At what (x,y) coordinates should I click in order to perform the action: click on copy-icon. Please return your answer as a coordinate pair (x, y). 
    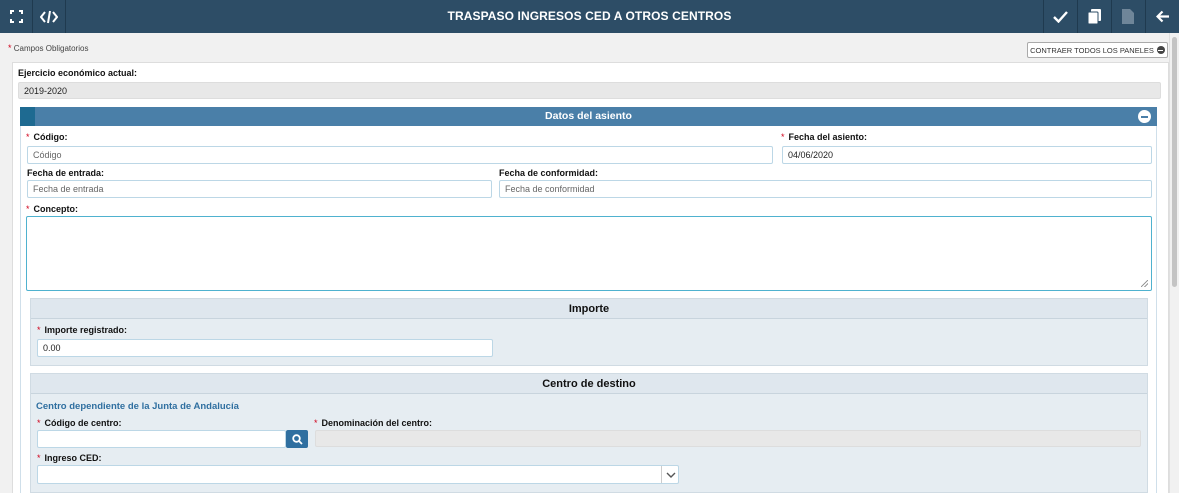
    Looking at the image, I should click on (1094, 16).